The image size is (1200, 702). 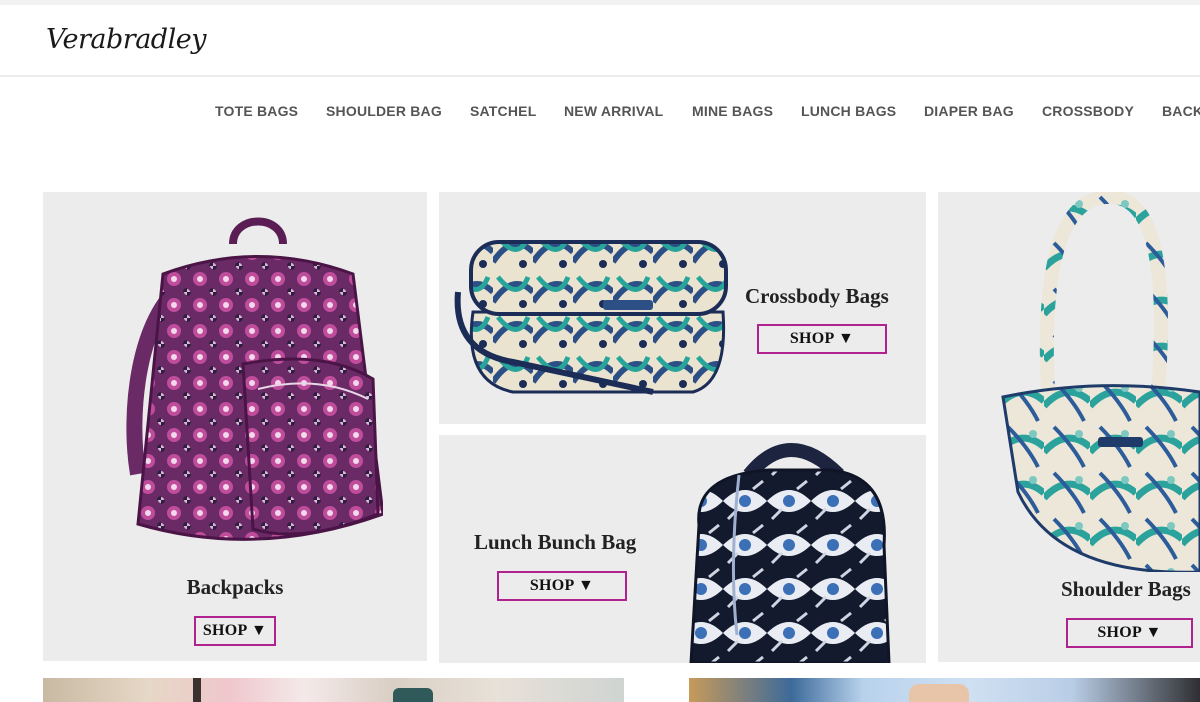 What do you see at coordinates (1126, 589) in the screenshot?
I see `shoulder-bags-title: Shoulder Bags` at bounding box center [1126, 589].